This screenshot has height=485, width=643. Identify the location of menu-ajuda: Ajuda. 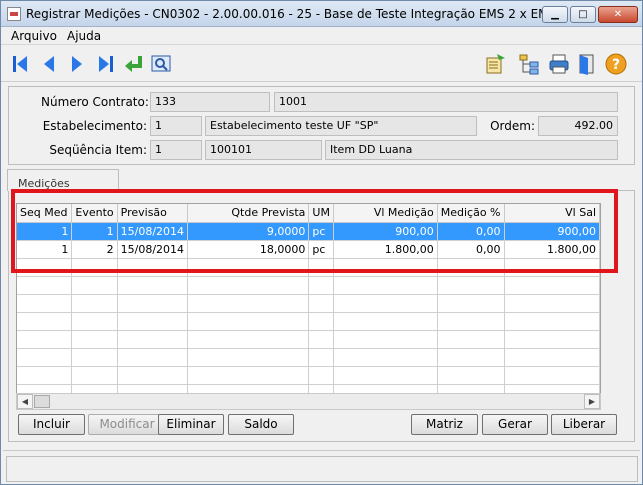
(84, 36).